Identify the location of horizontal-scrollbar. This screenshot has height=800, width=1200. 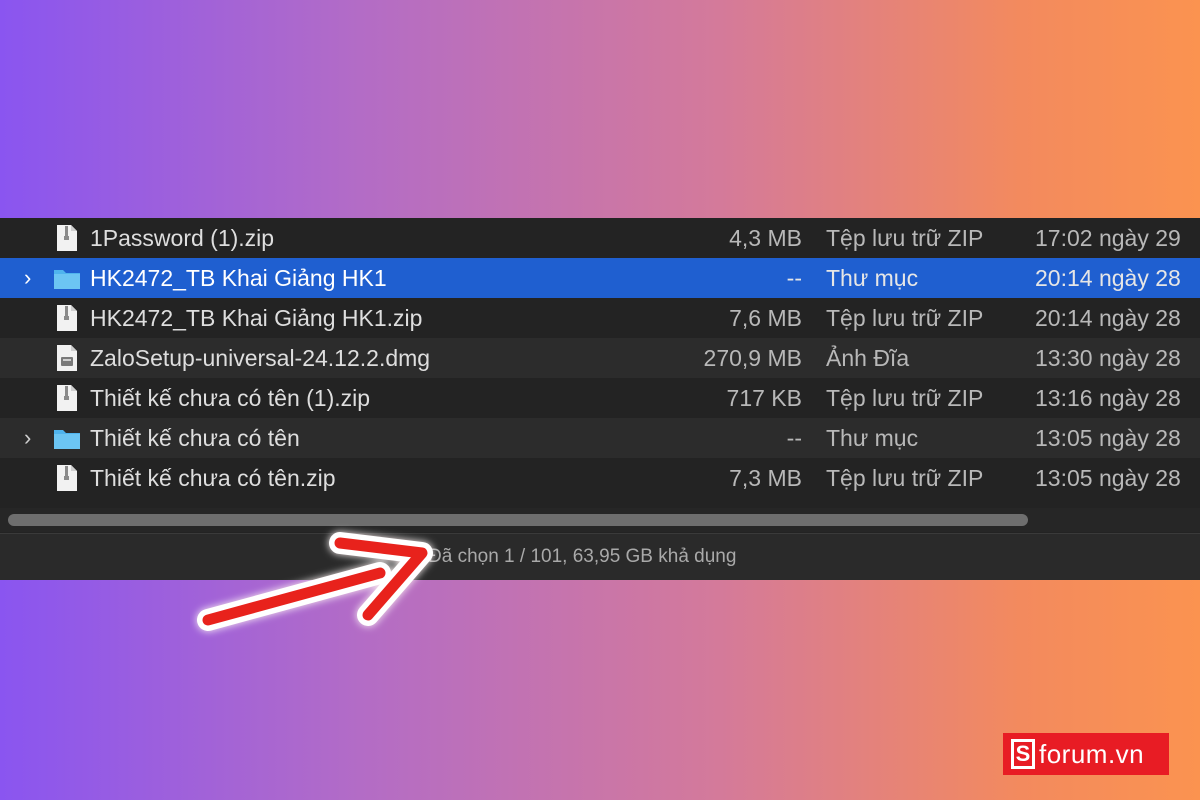
(600, 520).